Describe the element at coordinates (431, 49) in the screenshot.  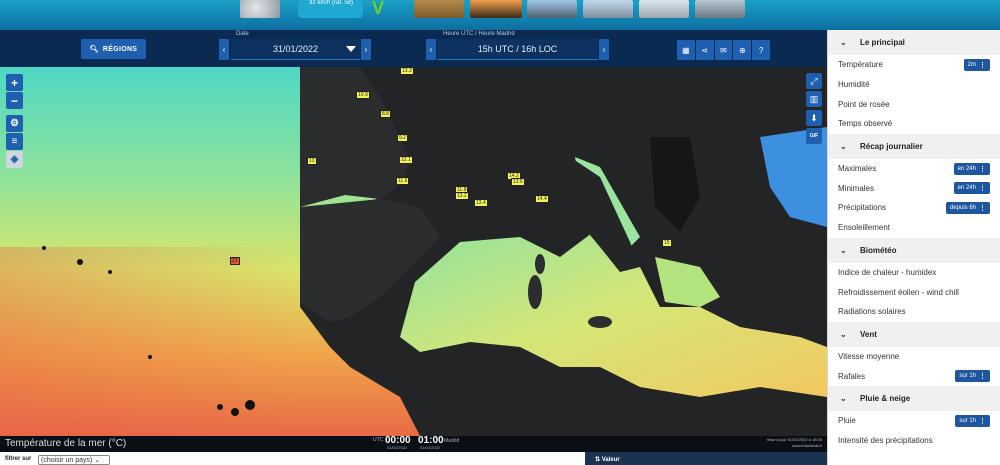
I see `hour-prev-button: ‹` at that location.